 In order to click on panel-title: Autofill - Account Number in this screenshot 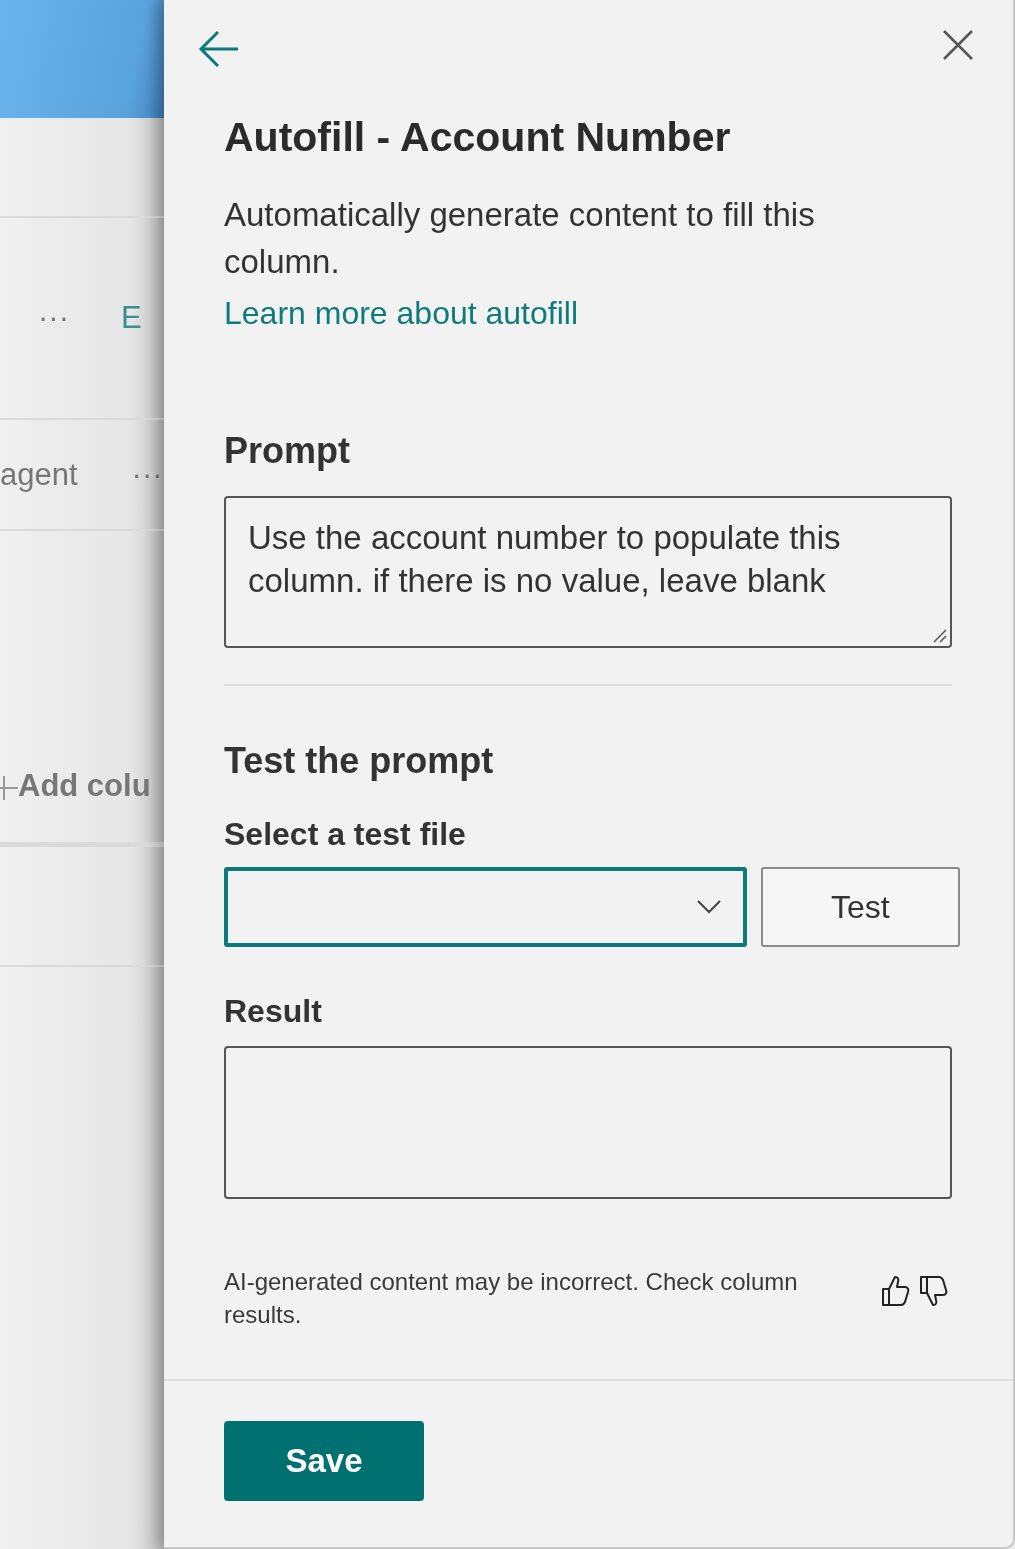, I will do `click(478, 137)`.